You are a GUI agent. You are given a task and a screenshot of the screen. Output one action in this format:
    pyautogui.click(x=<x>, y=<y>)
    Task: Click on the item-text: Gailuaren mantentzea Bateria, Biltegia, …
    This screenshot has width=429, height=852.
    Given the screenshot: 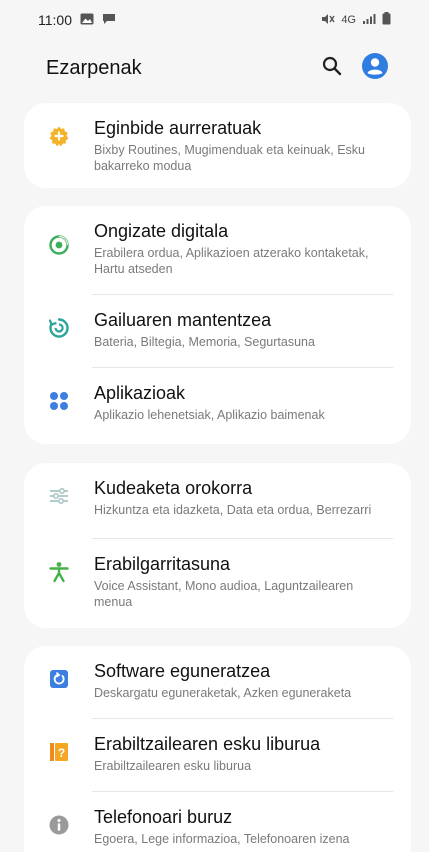 What is the action you would take?
    pyautogui.click(x=243, y=322)
    